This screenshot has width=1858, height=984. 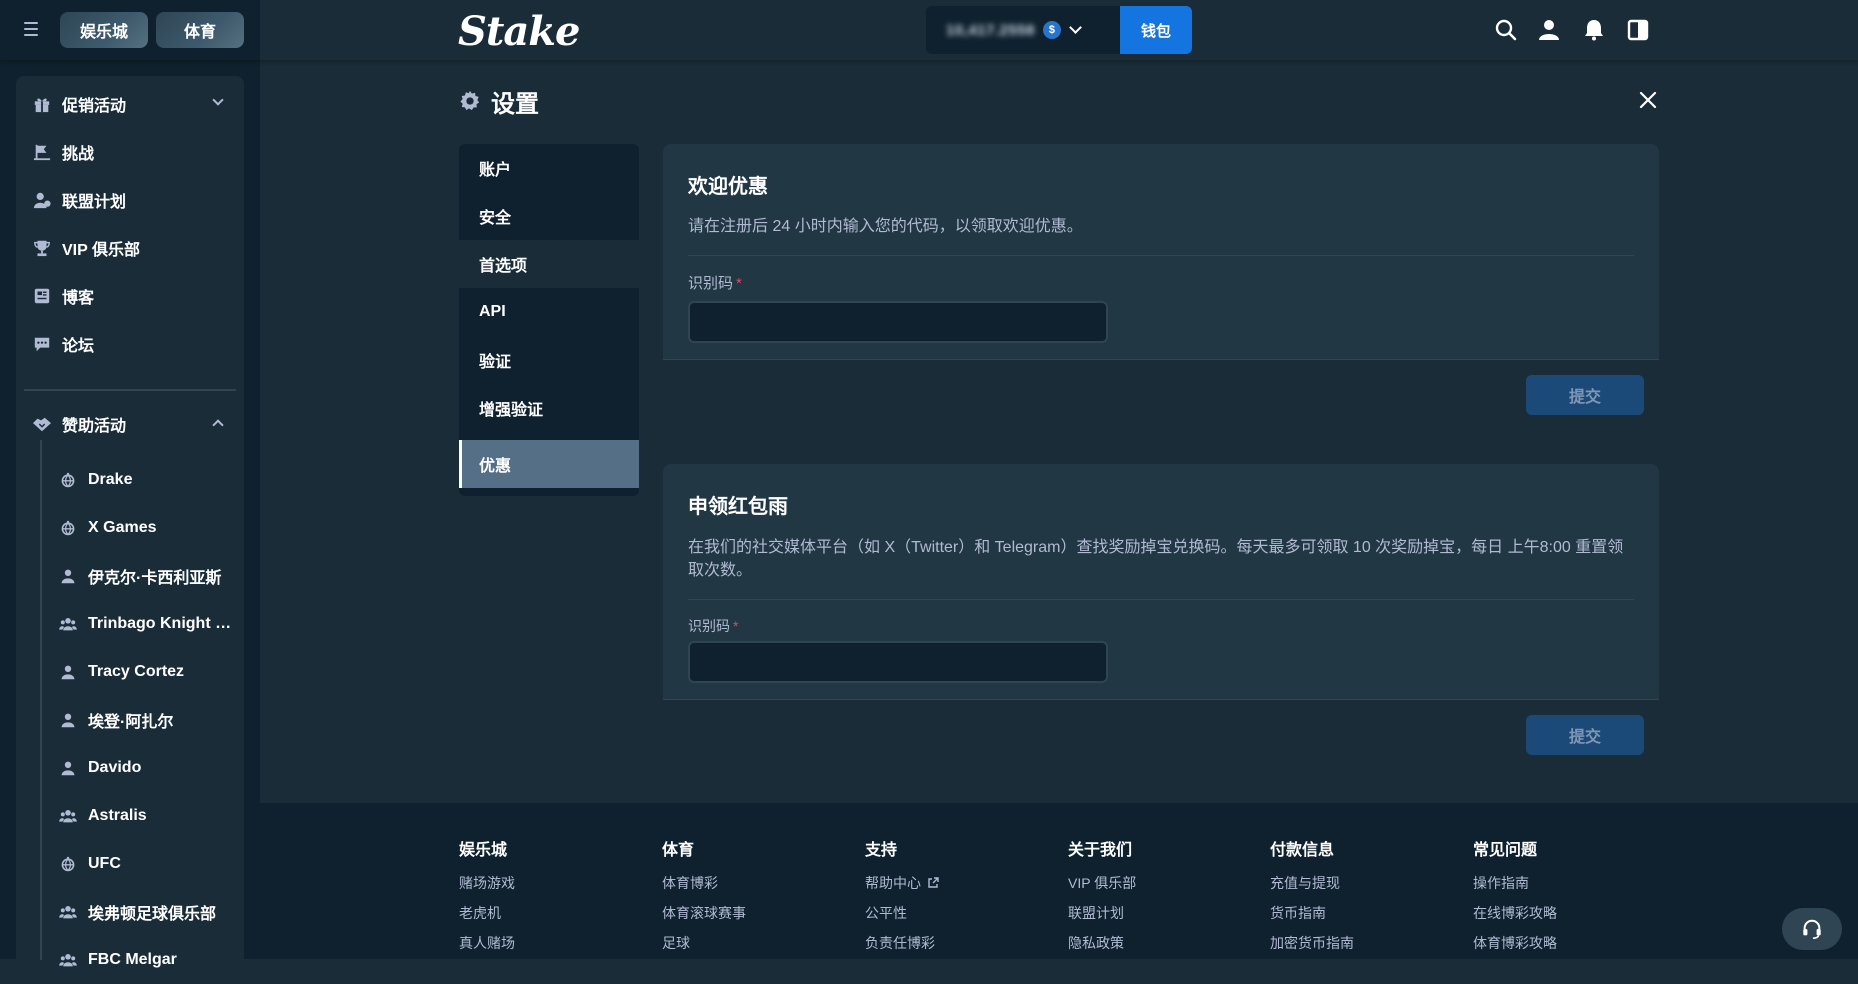 What do you see at coordinates (200, 30) in the screenshot?
I see `tab-sports: 体育` at bounding box center [200, 30].